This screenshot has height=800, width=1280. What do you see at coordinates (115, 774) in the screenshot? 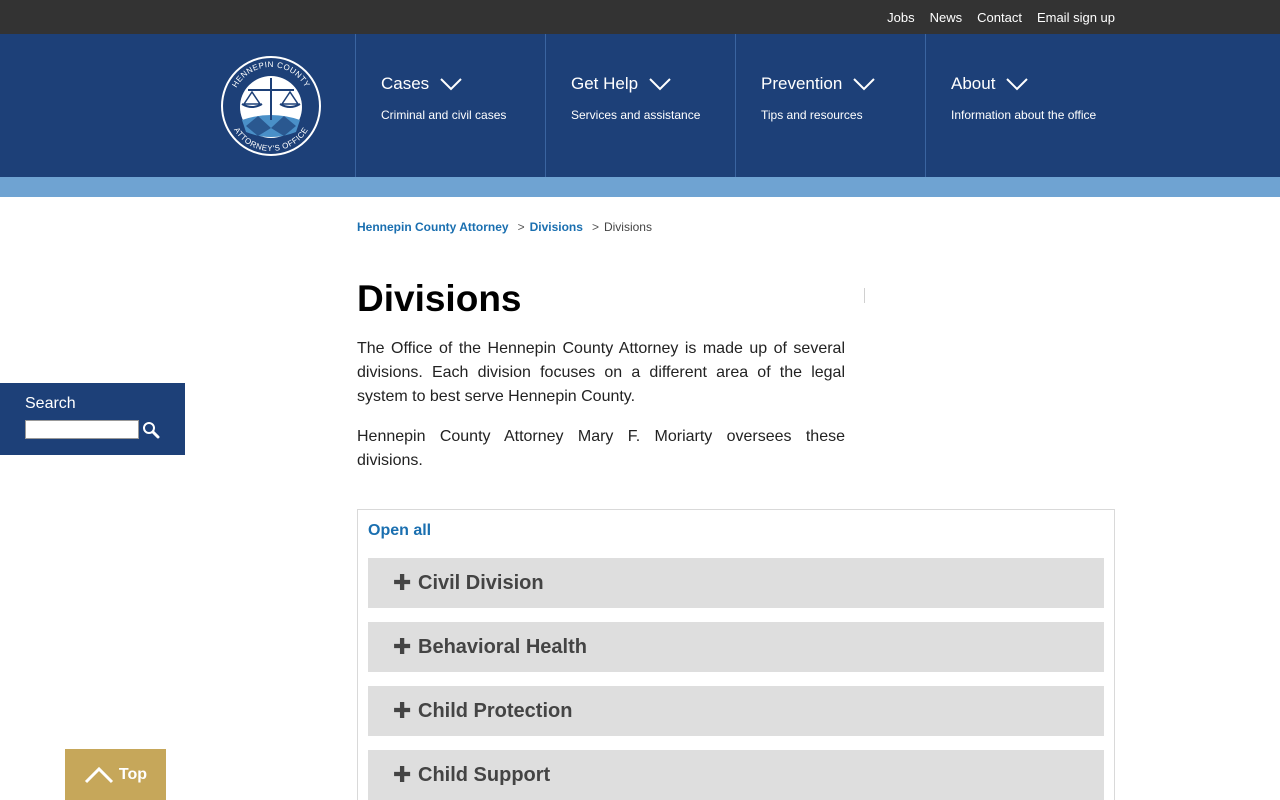
I see `back-to-top-button: Top` at bounding box center [115, 774].